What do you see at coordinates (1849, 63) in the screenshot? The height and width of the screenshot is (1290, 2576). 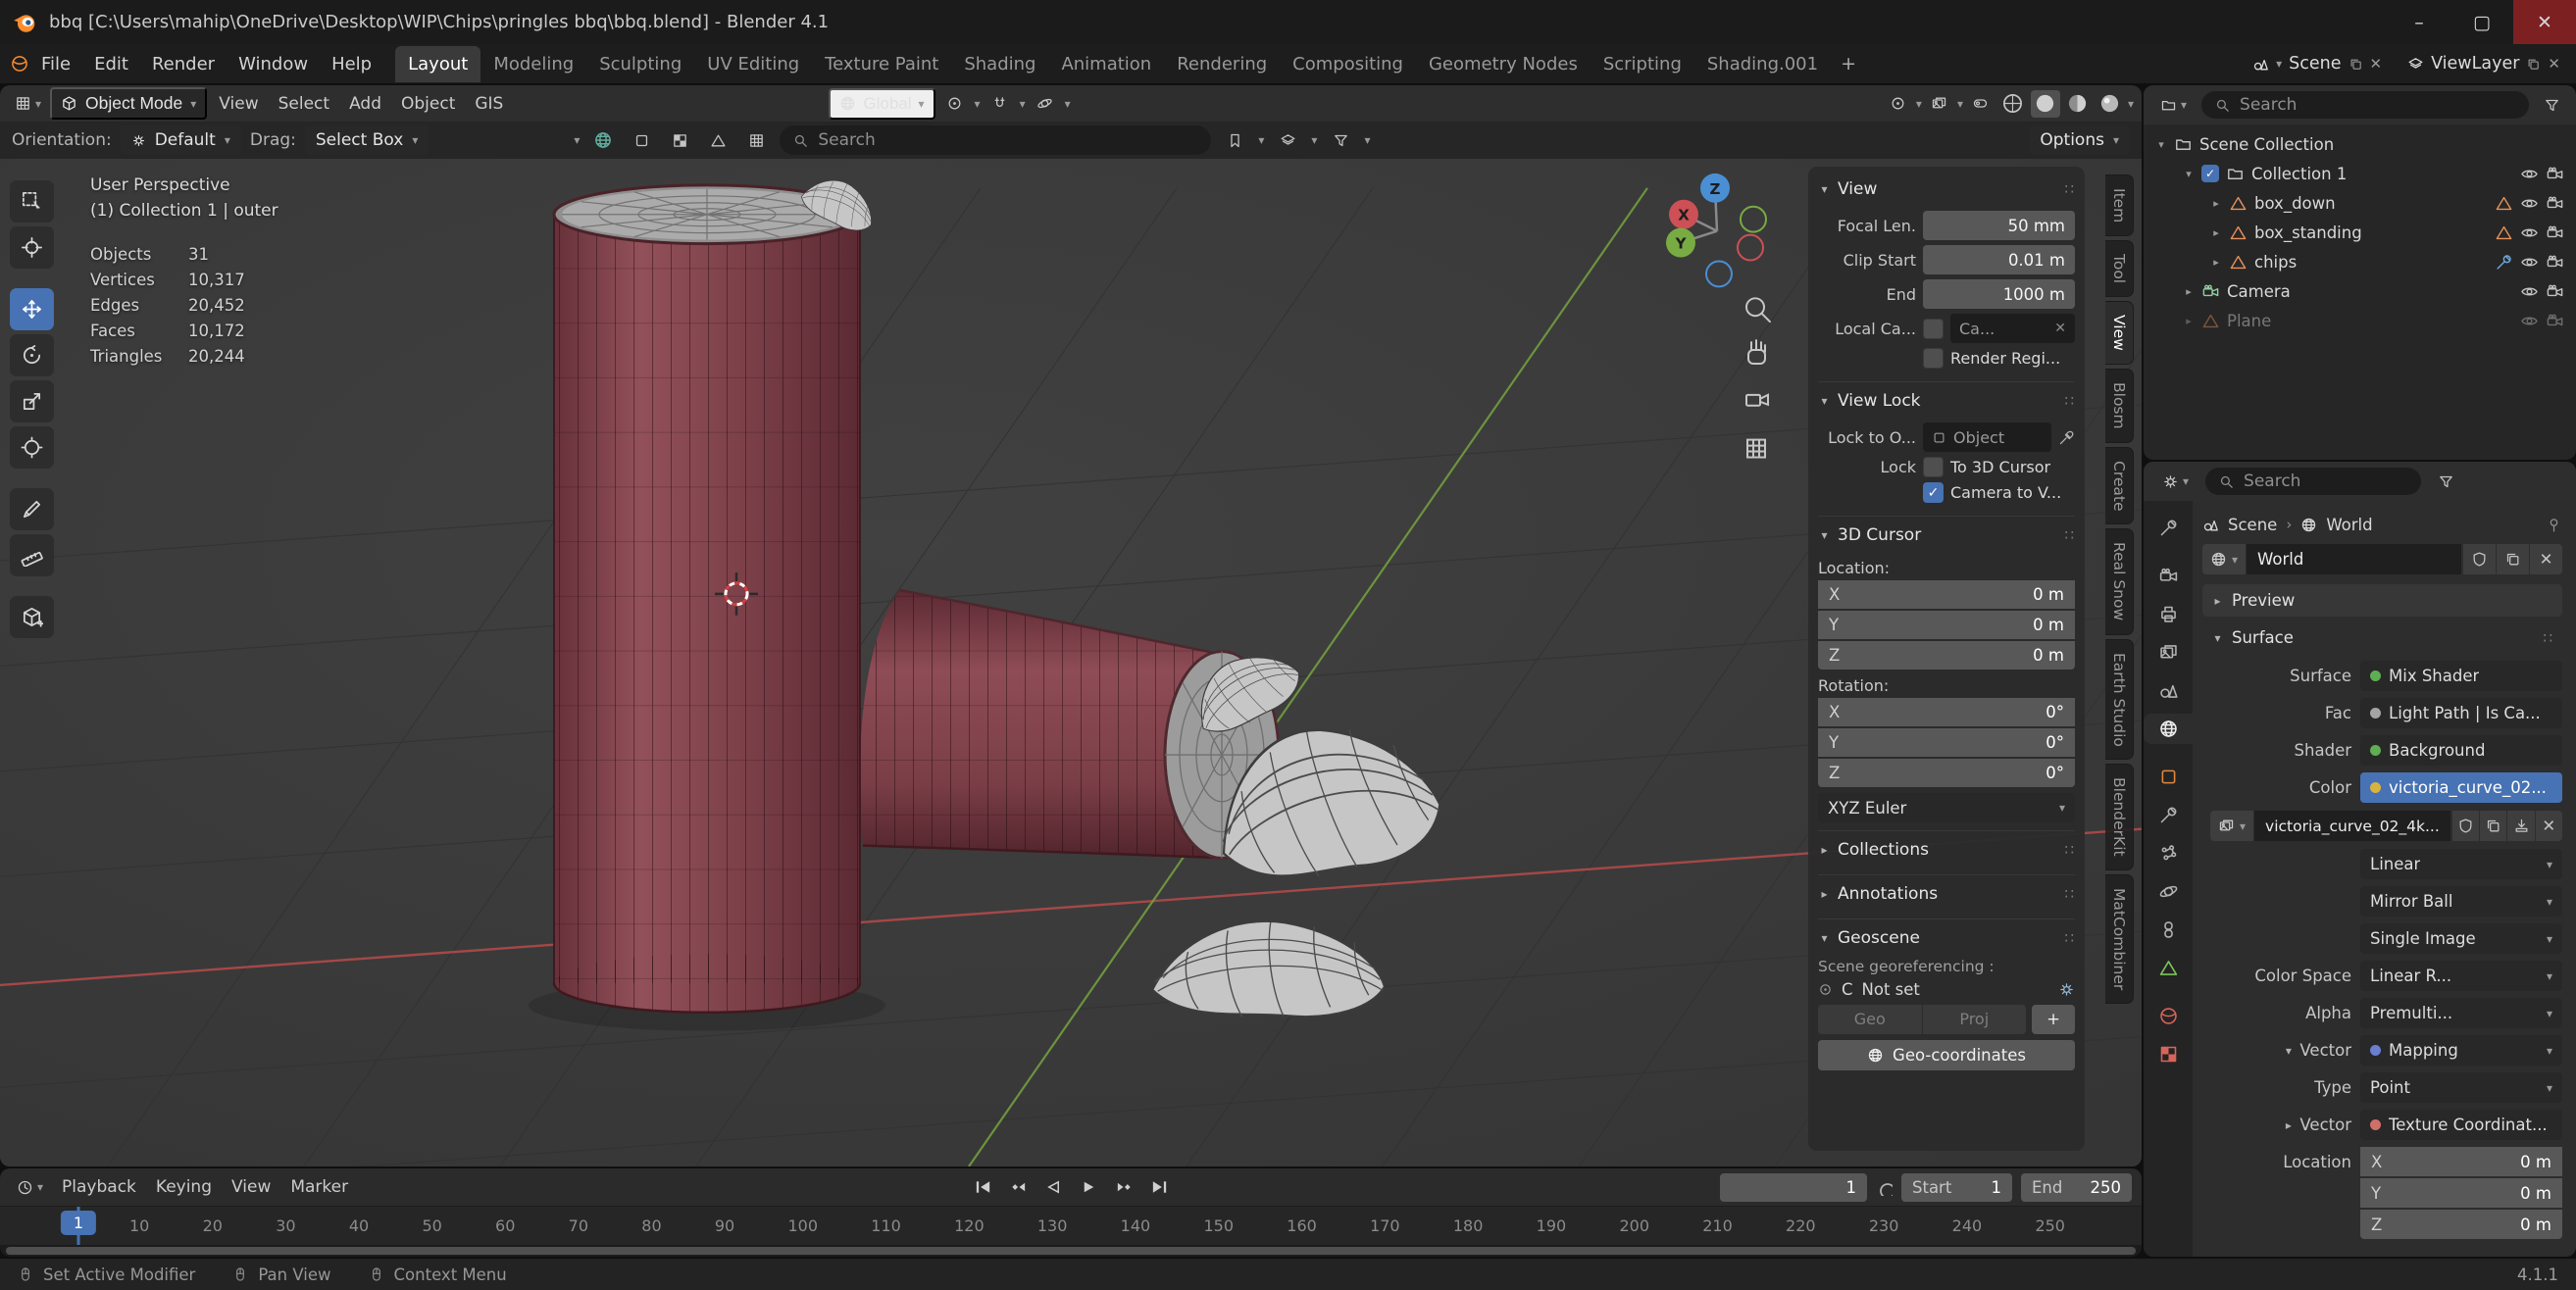 I see `add-workspace-button: +` at bounding box center [1849, 63].